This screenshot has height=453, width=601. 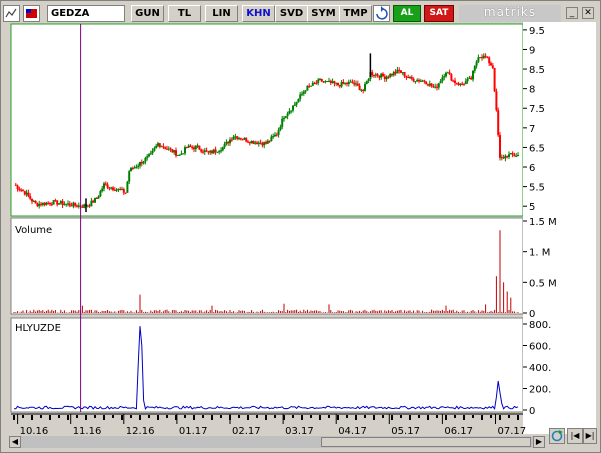 I want to click on time-tick-label: 01.17, so click(x=193, y=430).